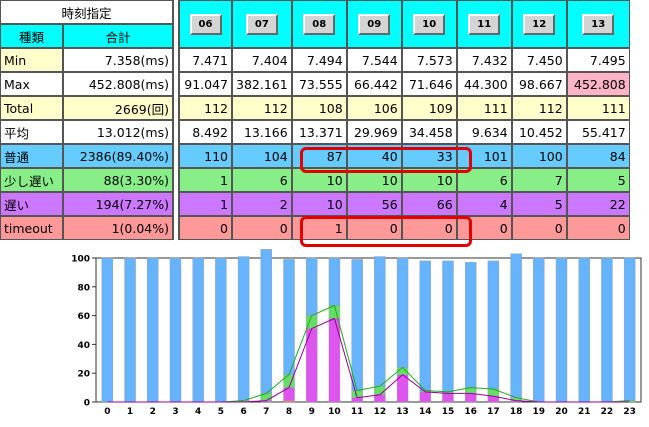 The width and height of the screenshot is (649, 427). Describe the element at coordinates (221, 412) in the screenshot. I see `x-tick-label: 5` at that location.